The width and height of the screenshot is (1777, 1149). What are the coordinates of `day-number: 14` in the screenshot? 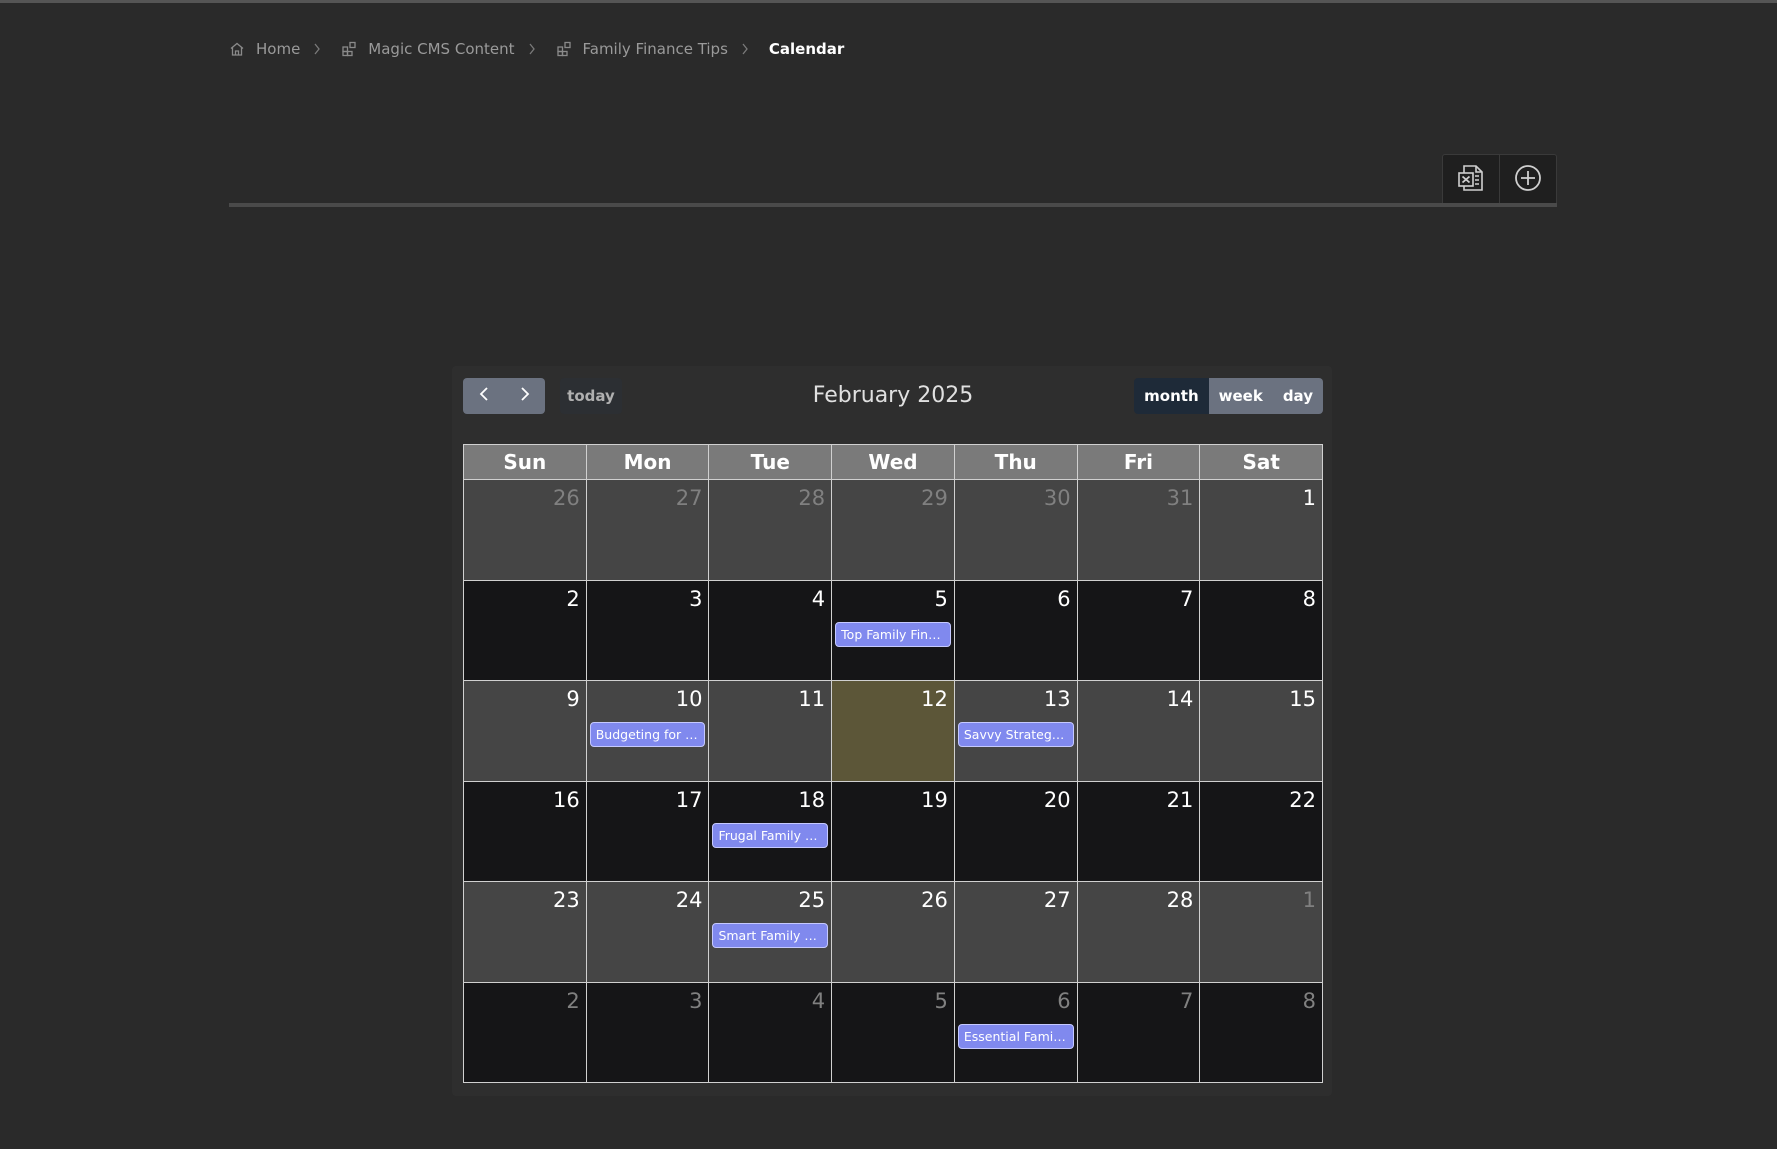 It's located at (1180, 699).